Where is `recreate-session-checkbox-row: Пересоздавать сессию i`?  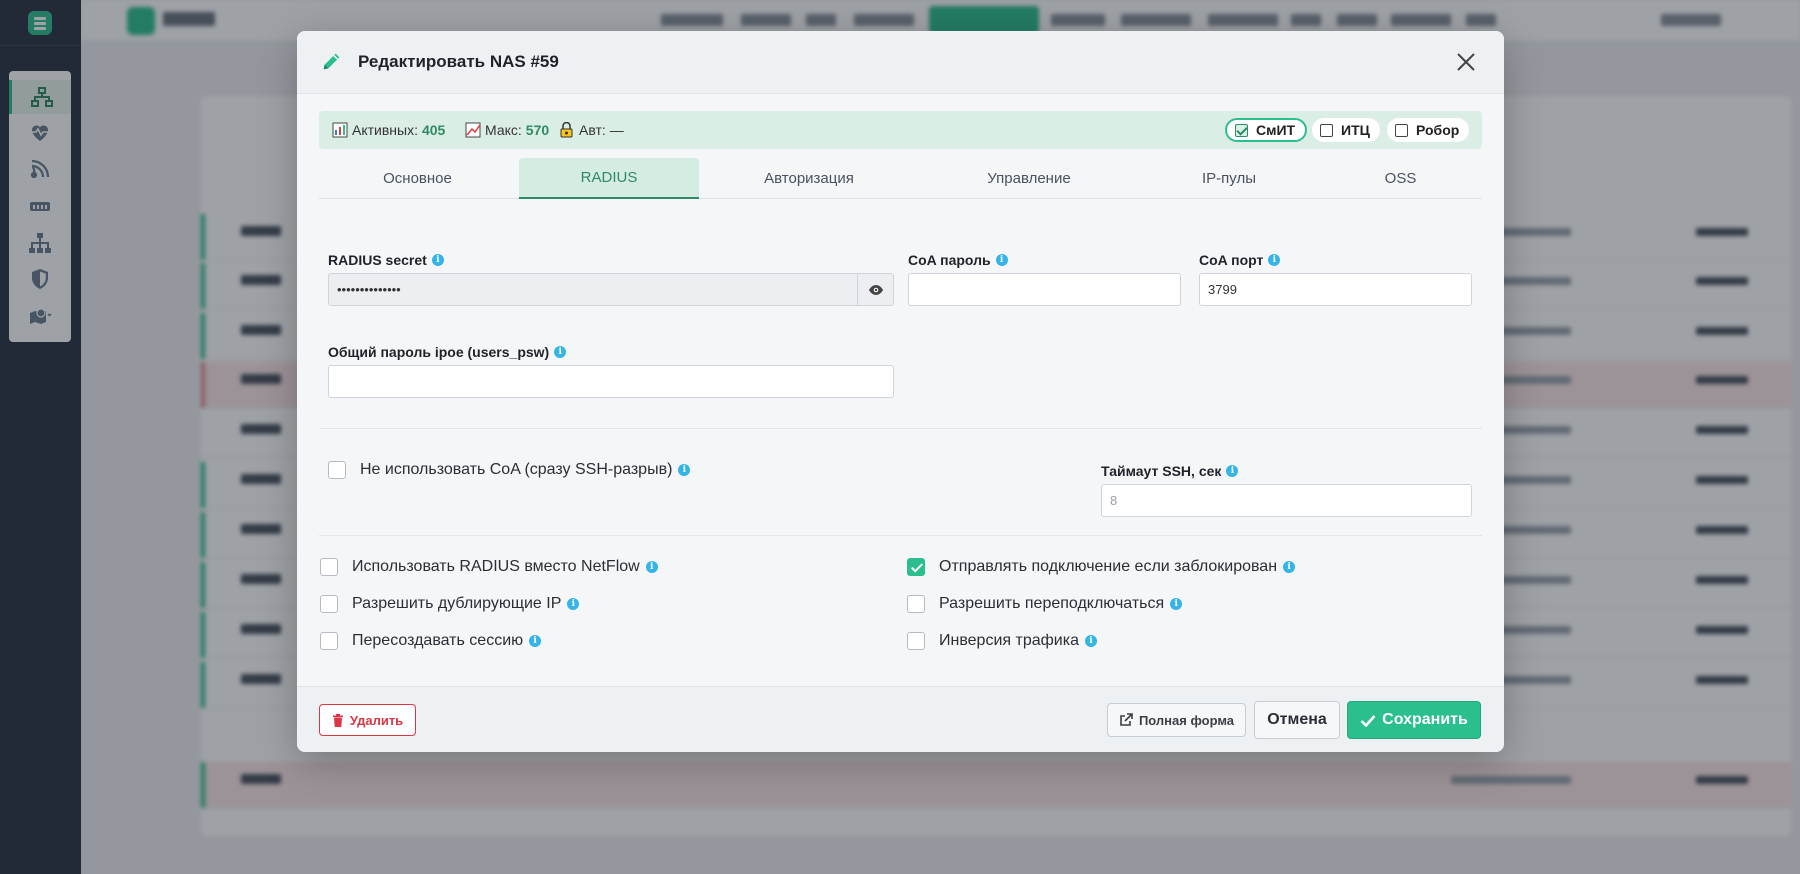
recreate-session-checkbox-row: Пересоздавать сессию i is located at coordinates (431, 641).